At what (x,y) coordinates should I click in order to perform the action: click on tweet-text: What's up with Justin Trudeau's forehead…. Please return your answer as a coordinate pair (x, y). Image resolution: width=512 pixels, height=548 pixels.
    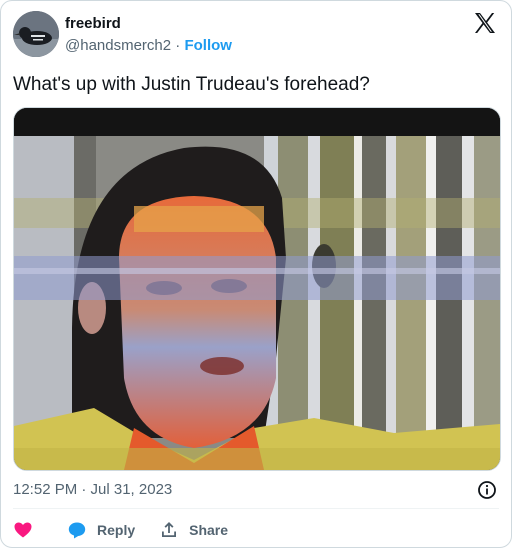
    Looking at the image, I should click on (191, 84).